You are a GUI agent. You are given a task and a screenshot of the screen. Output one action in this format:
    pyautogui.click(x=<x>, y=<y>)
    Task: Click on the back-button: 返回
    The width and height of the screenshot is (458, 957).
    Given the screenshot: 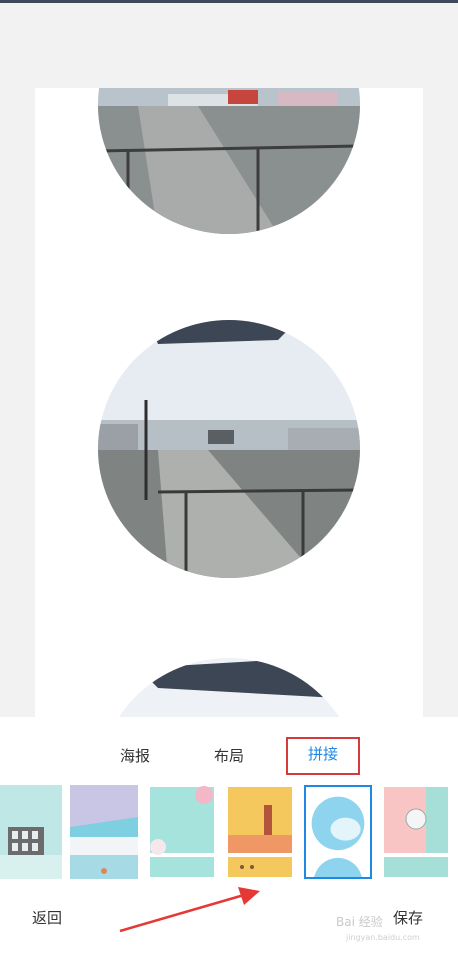 What is the action you would take?
    pyautogui.click(x=47, y=917)
    